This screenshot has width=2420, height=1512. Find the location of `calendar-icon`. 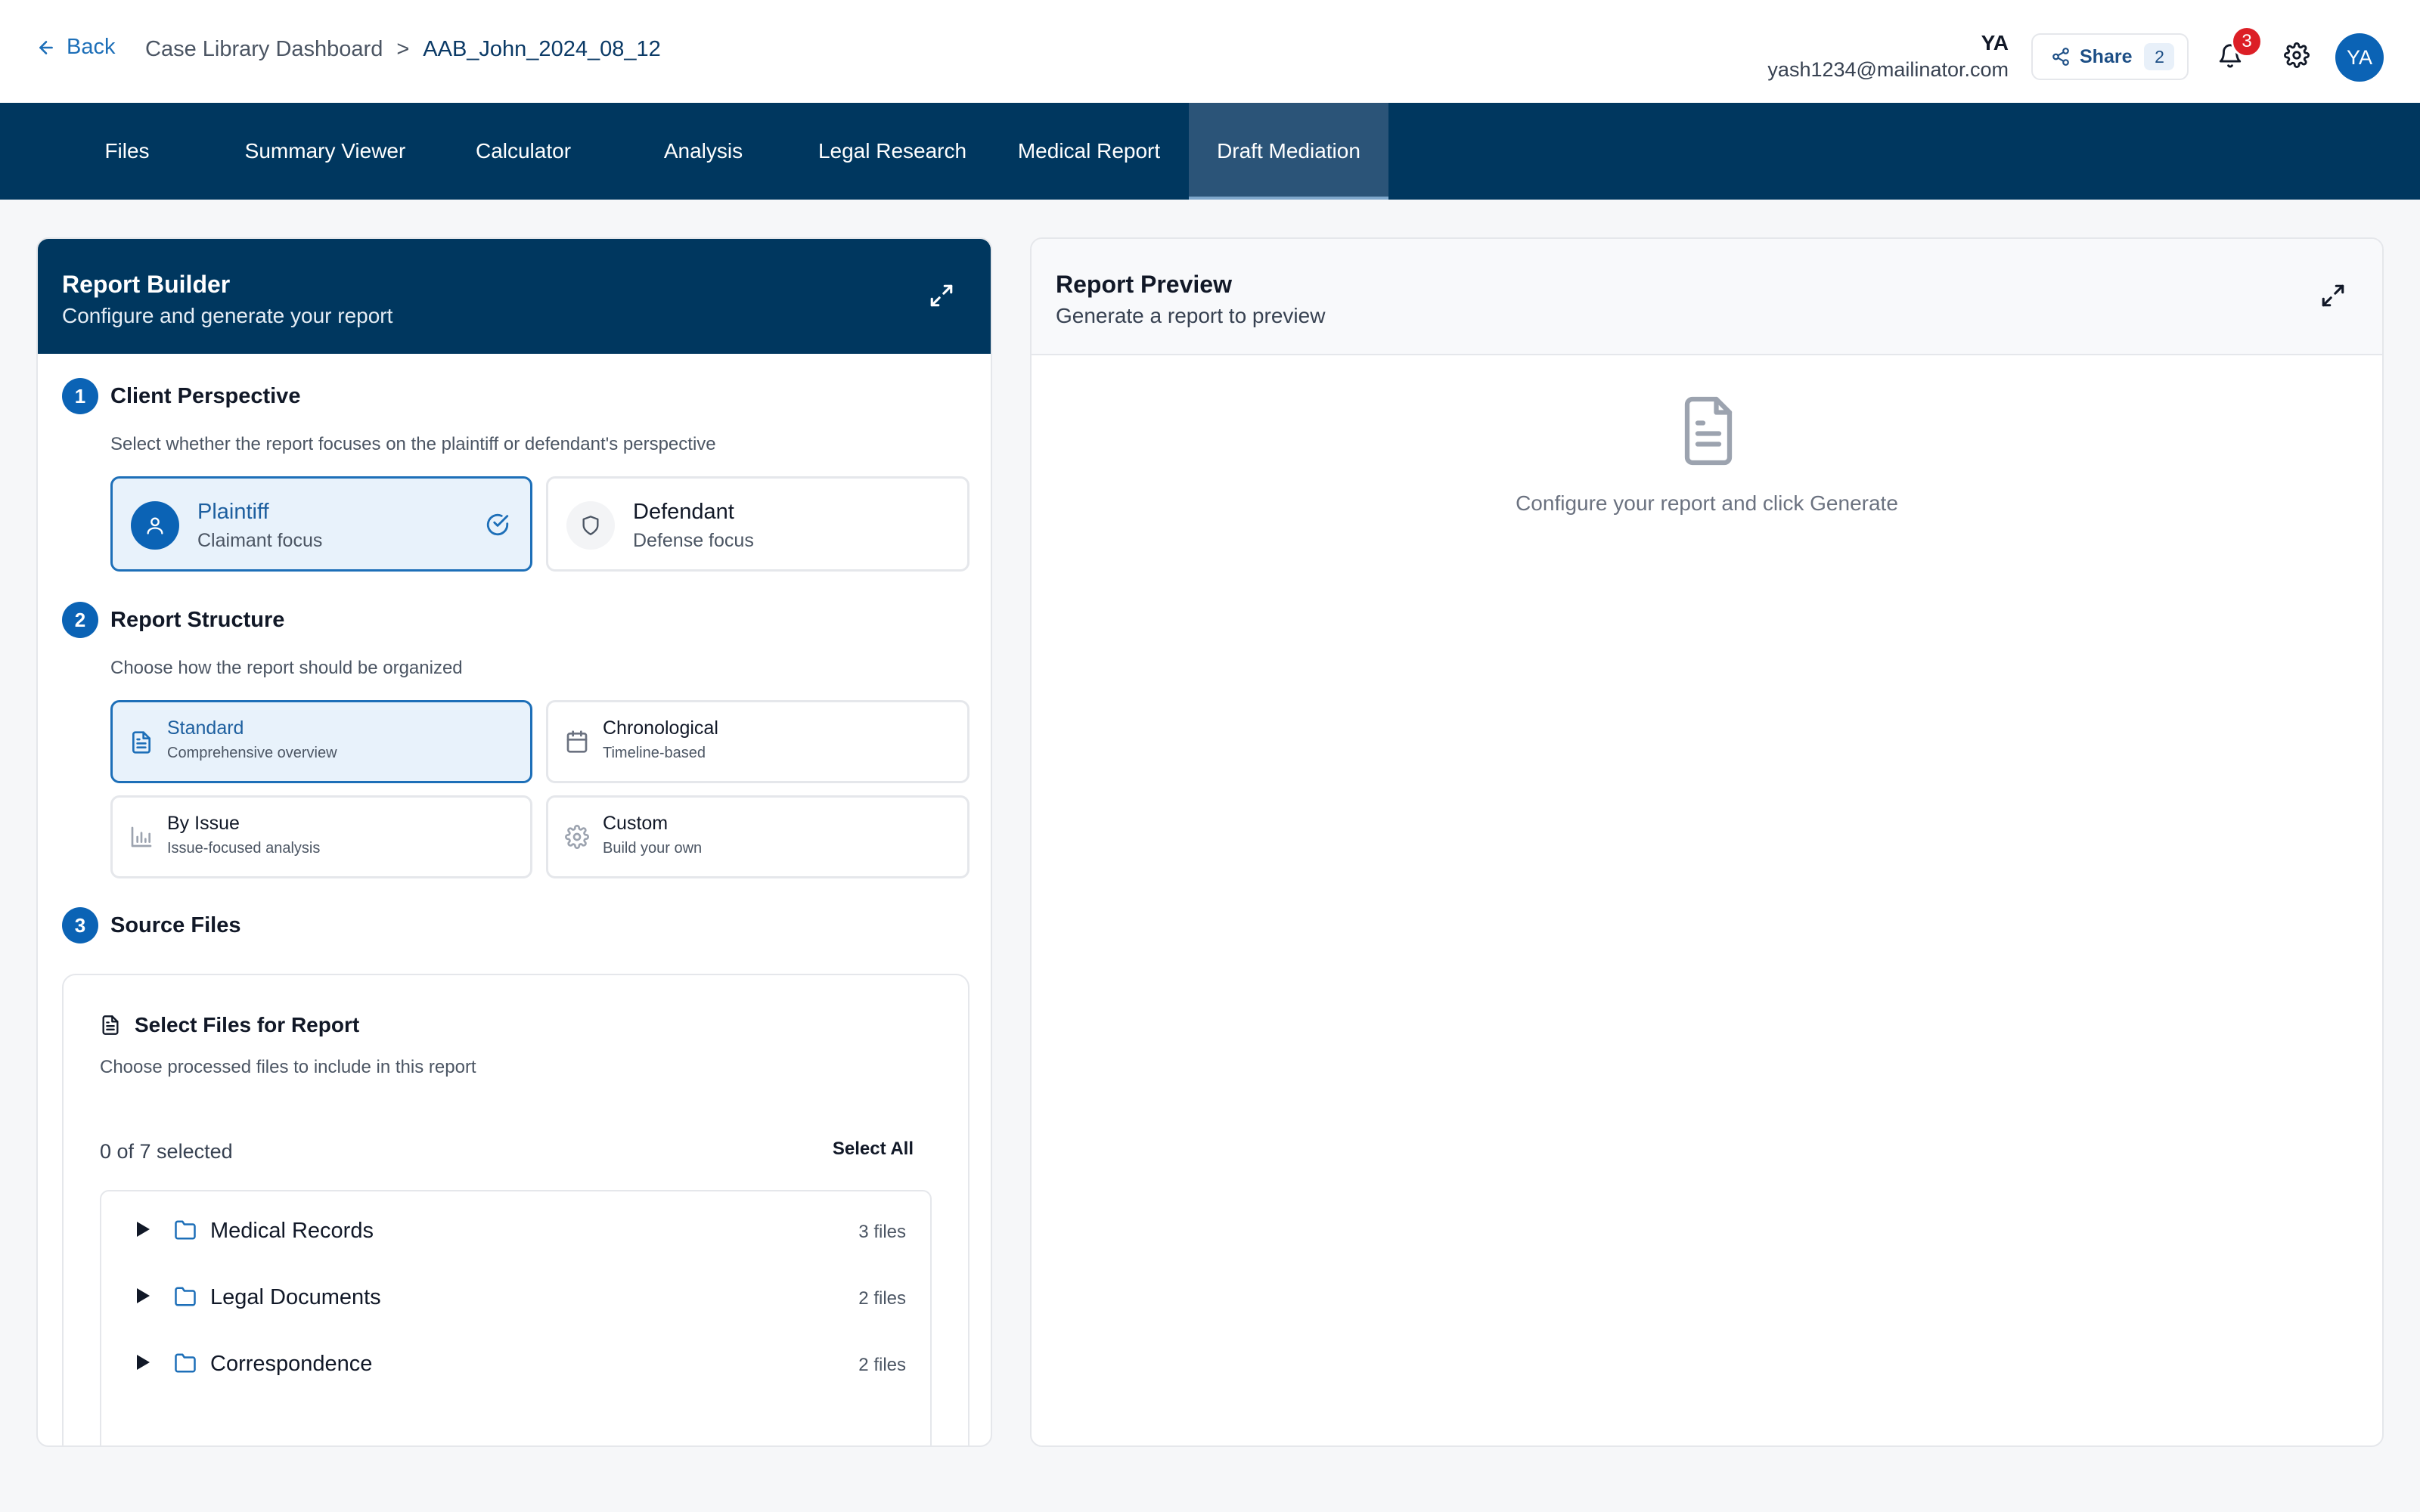

calendar-icon is located at coordinates (577, 742).